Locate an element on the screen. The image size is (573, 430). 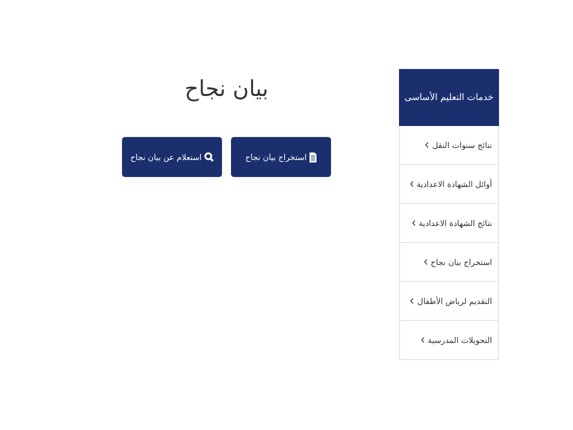
sidebar-item: نتائج سنوات النقل is located at coordinates (449, 145).